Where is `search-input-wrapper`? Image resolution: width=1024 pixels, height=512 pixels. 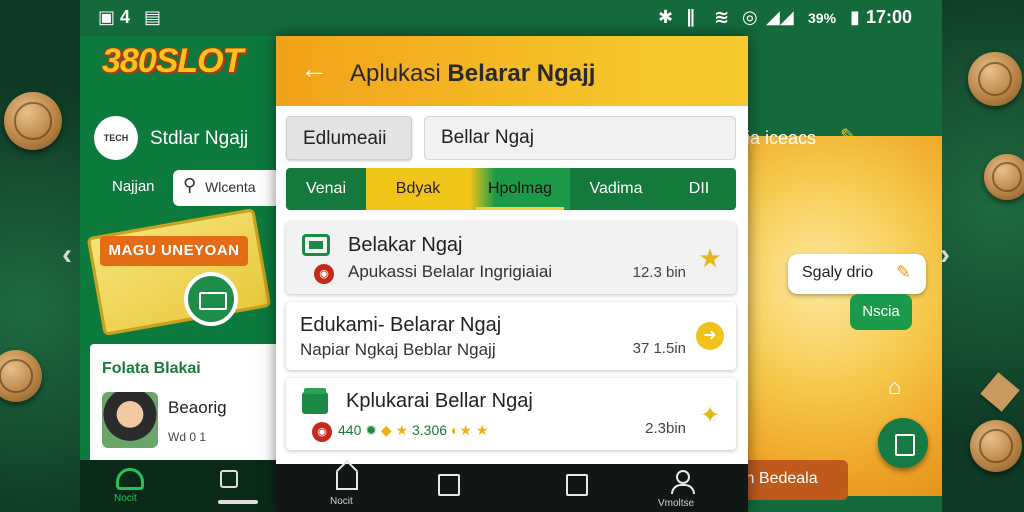
search-input-wrapper is located at coordinates (580, 138).